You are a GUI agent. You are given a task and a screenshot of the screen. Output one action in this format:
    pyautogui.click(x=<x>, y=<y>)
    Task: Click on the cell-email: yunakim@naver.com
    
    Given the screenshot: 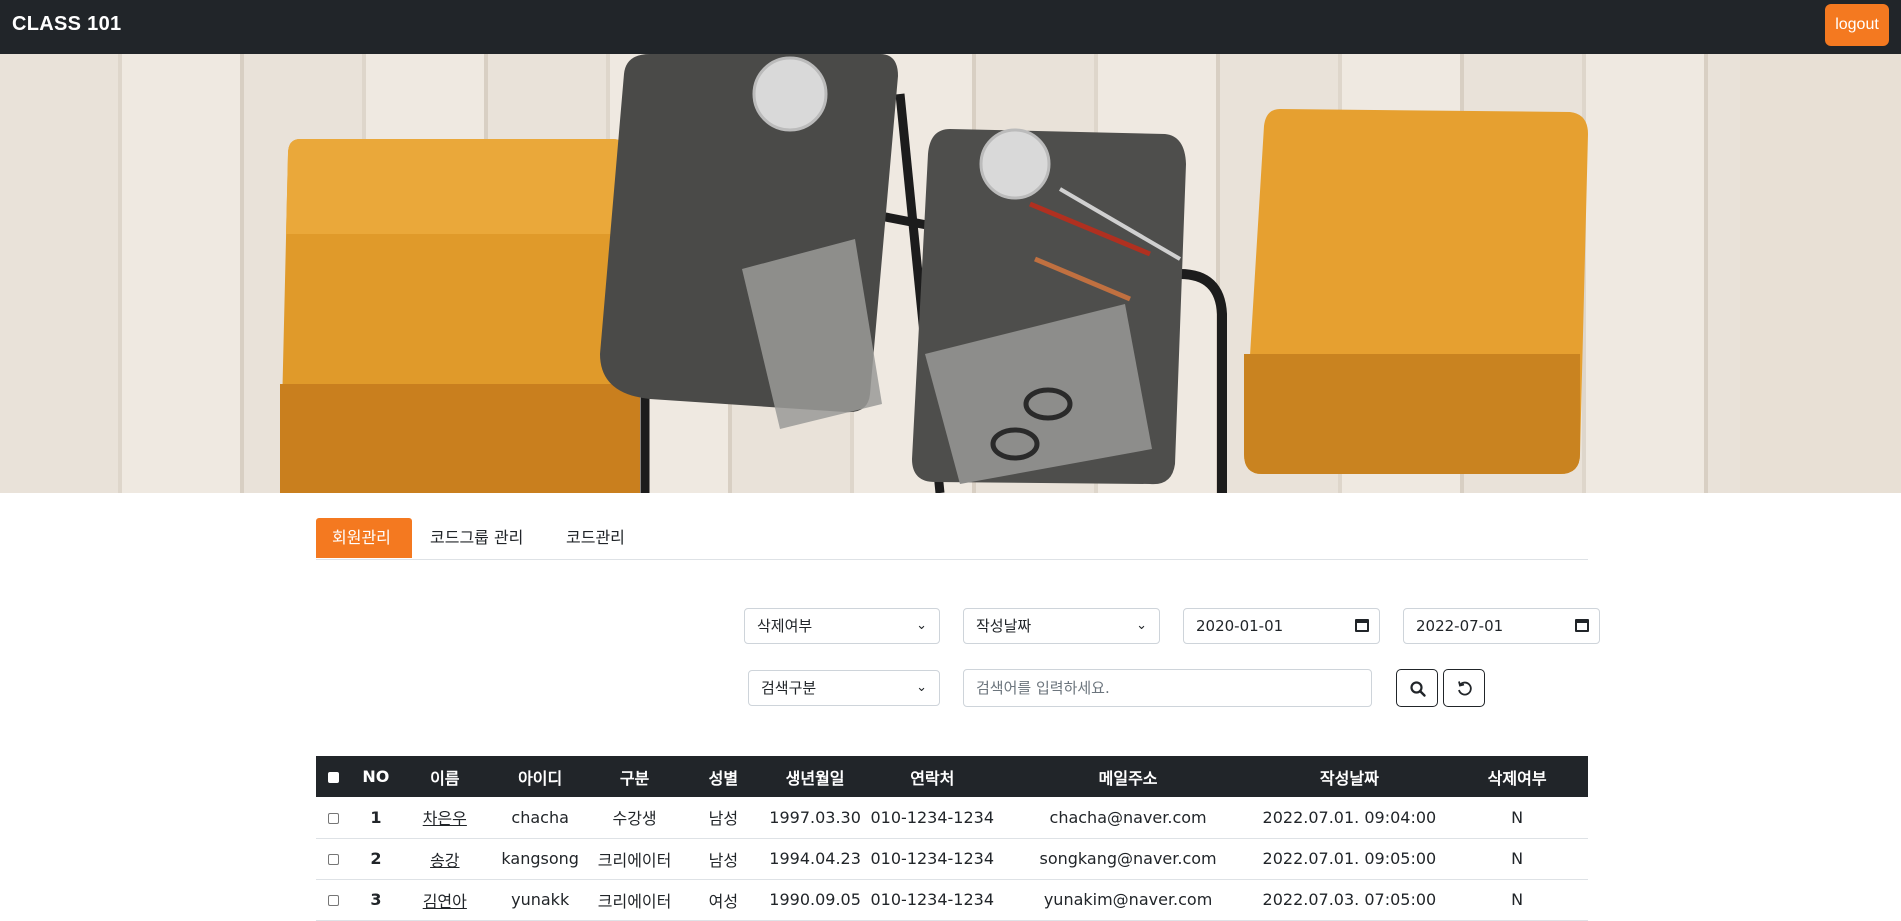 What is the action you would take?
    pyautogui.click(x=1128, y=899)
    